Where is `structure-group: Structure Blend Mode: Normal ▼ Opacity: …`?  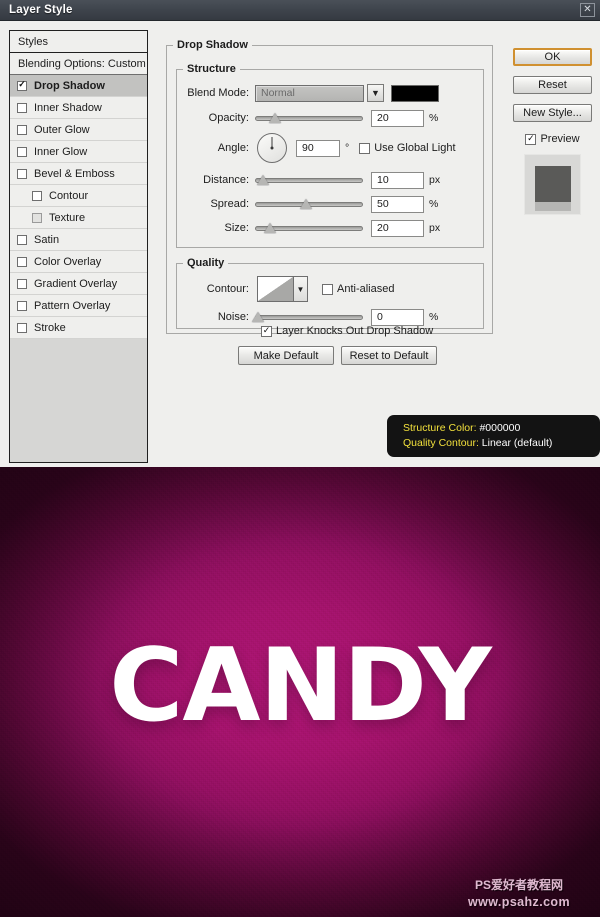 structure-group: Structure Blend Mode: Normal ▼ Opacity: … is located at coordinates (330, 155).